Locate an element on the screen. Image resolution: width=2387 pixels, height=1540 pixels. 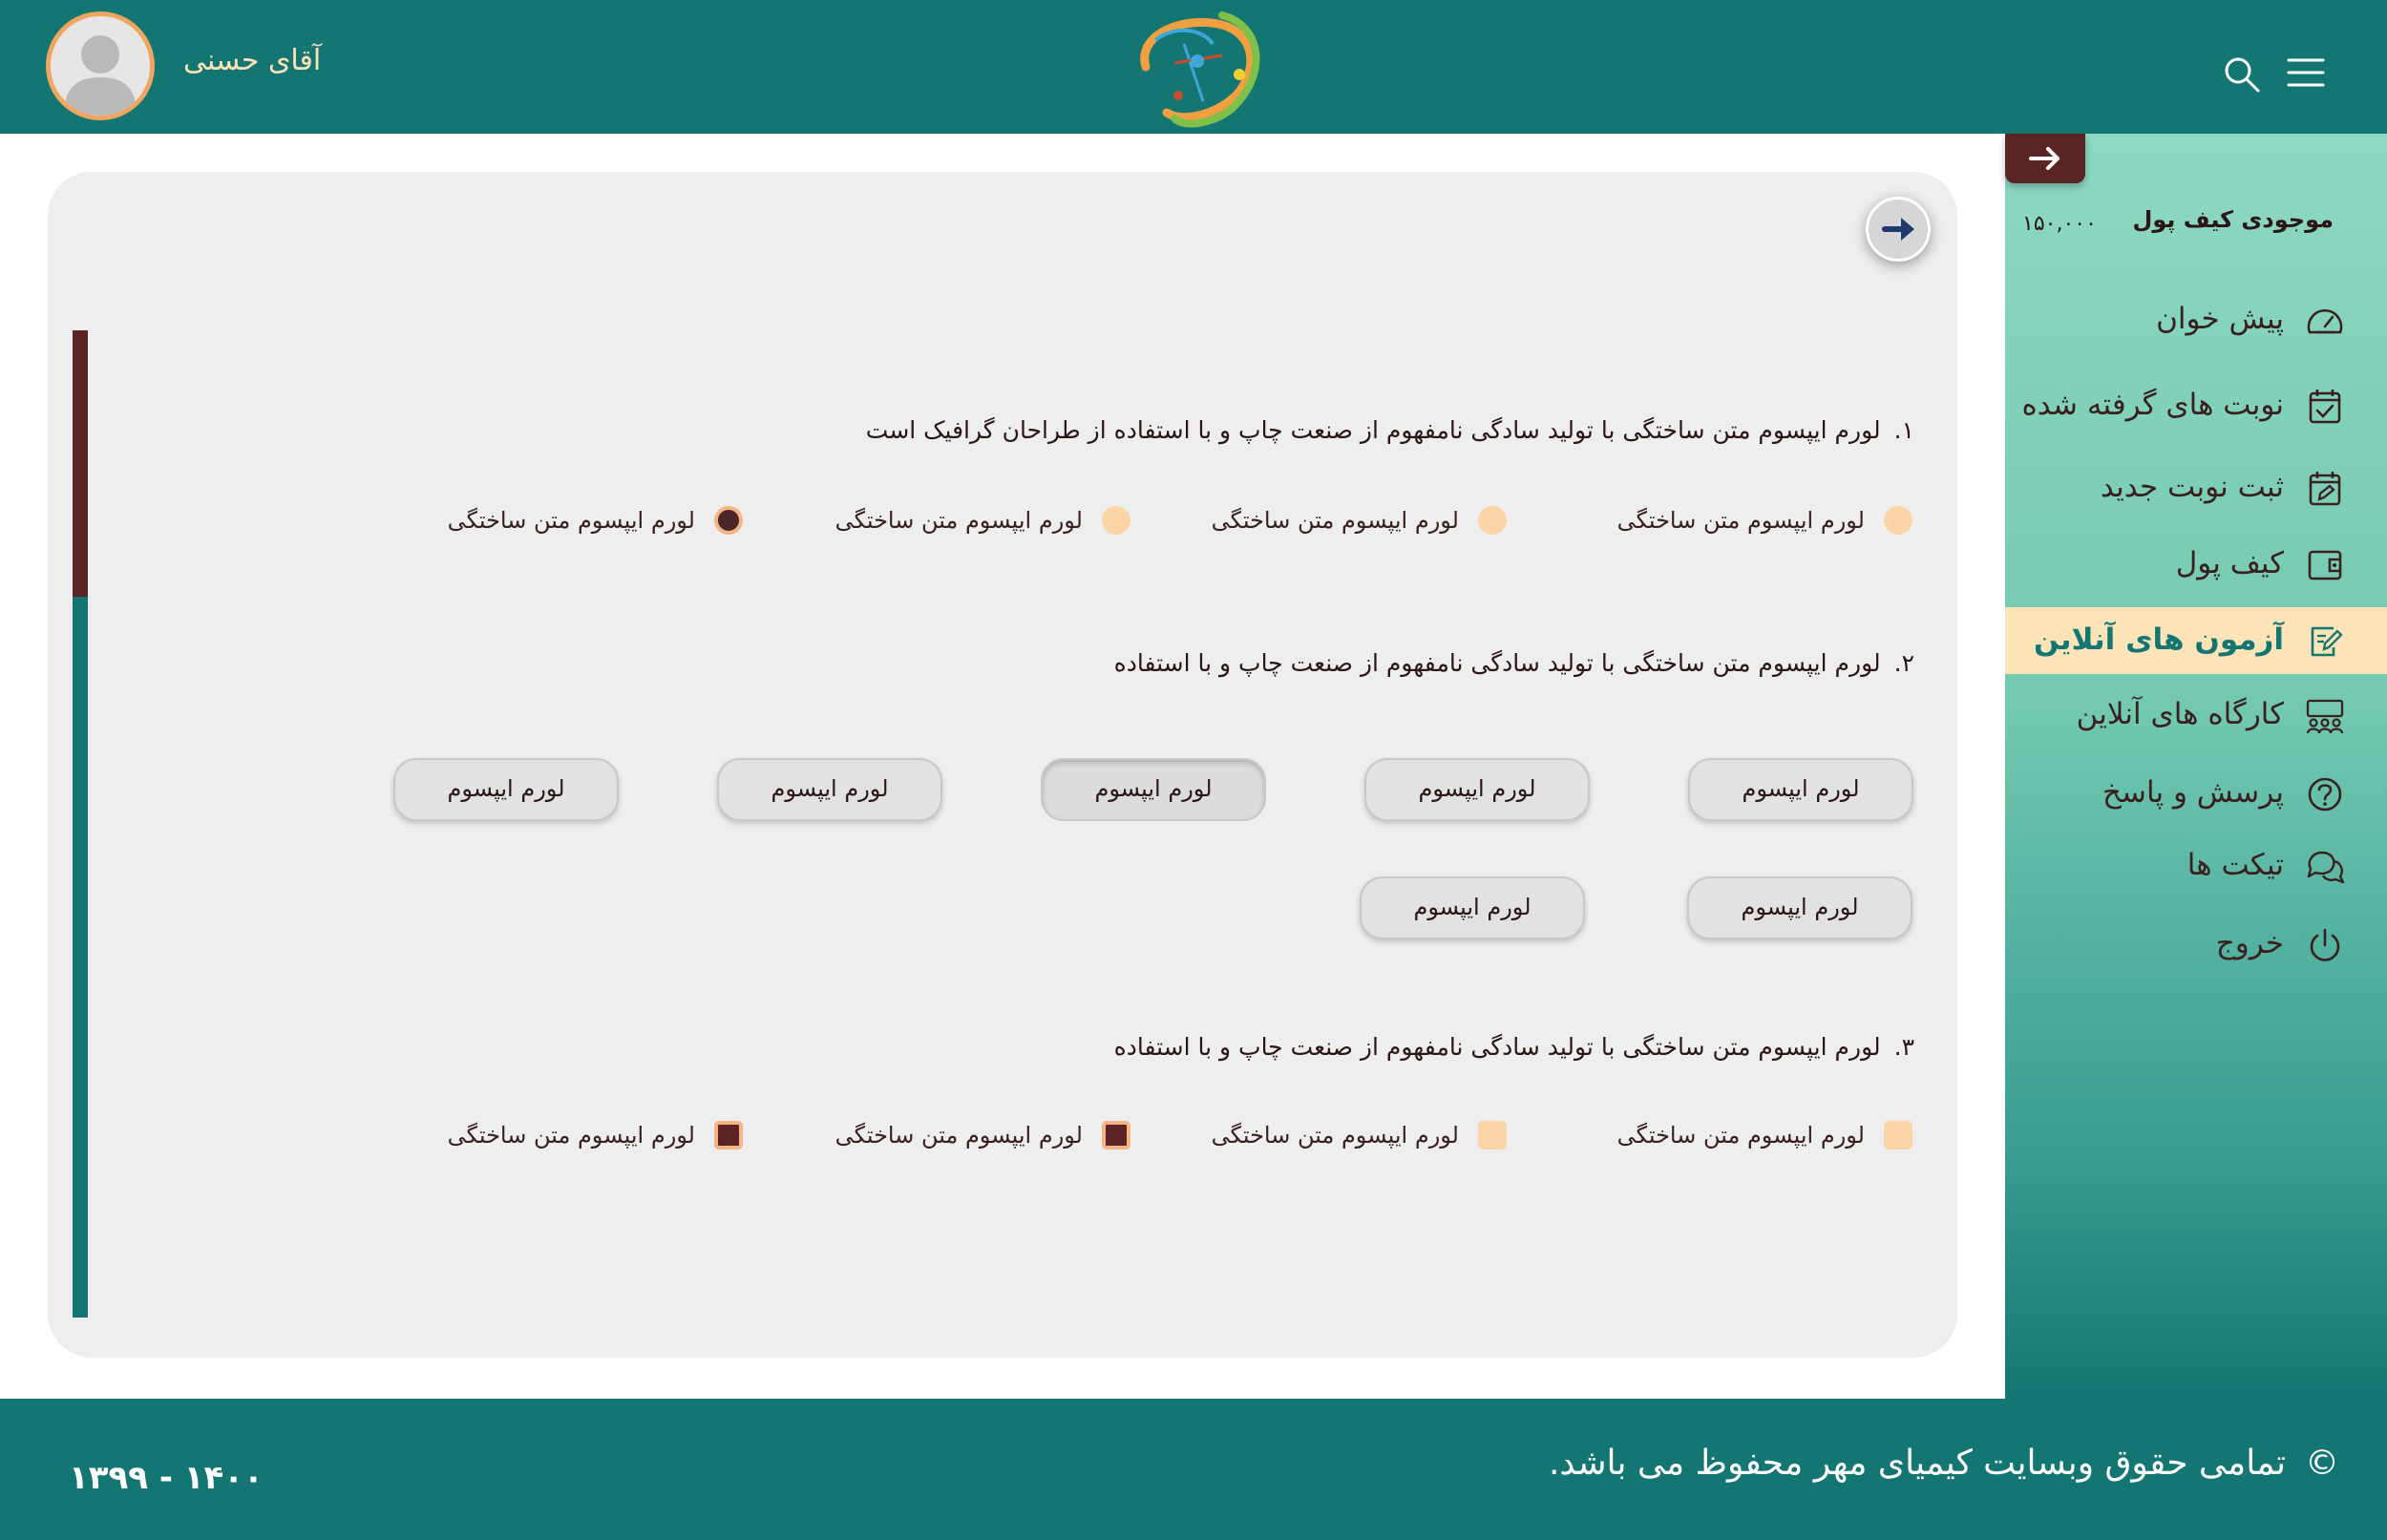
sidebar-item-faq: پرسش و پاسخ is located at coordinates (2196, 793).